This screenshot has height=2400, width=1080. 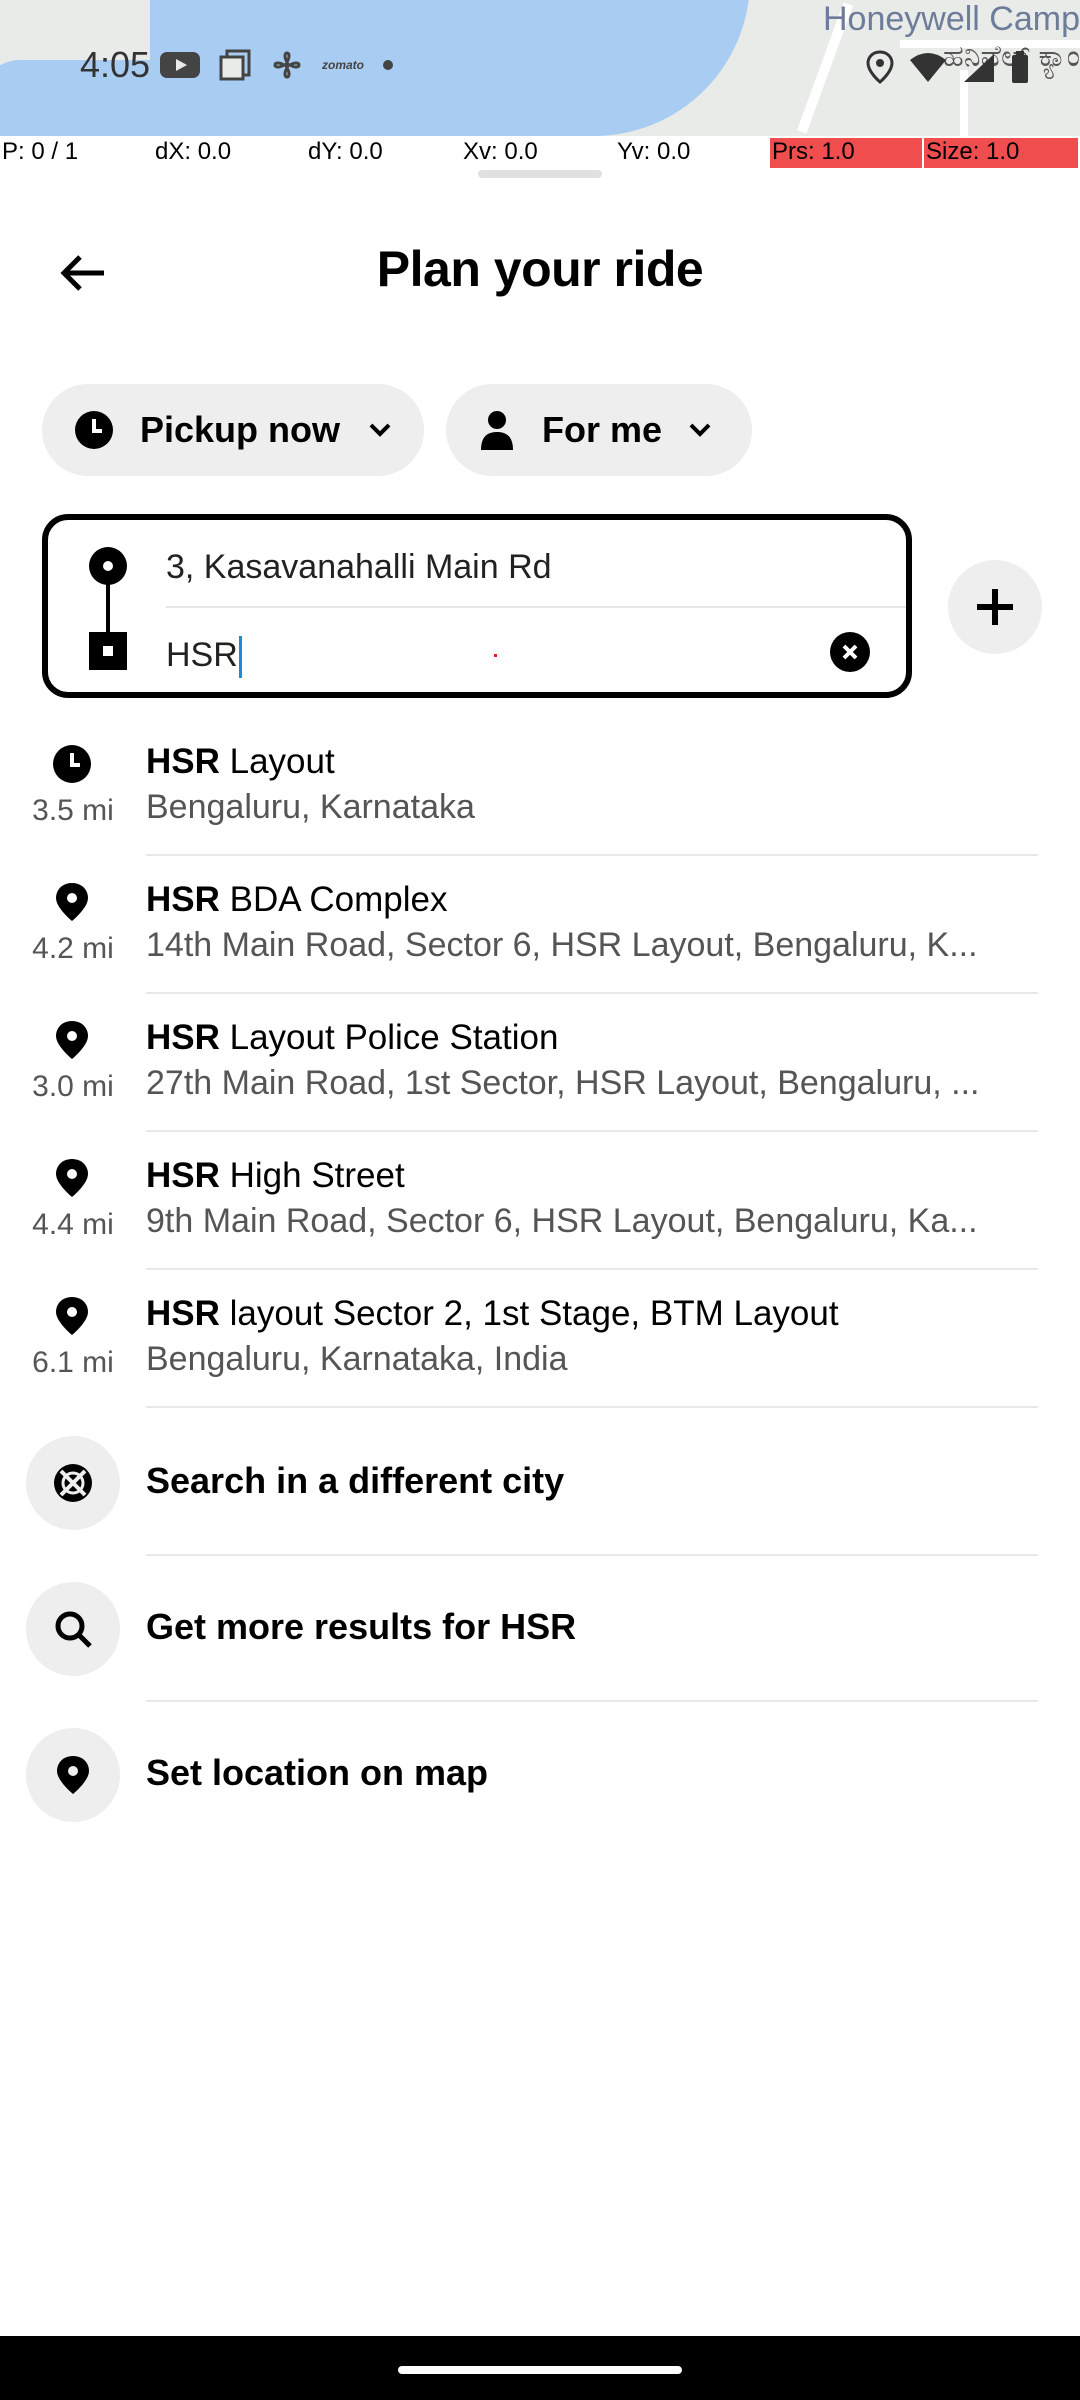 I want to click on result-title-rest: layout Sector 2, 1st Stage, BTM Layout, so click(x=529, y=1313).